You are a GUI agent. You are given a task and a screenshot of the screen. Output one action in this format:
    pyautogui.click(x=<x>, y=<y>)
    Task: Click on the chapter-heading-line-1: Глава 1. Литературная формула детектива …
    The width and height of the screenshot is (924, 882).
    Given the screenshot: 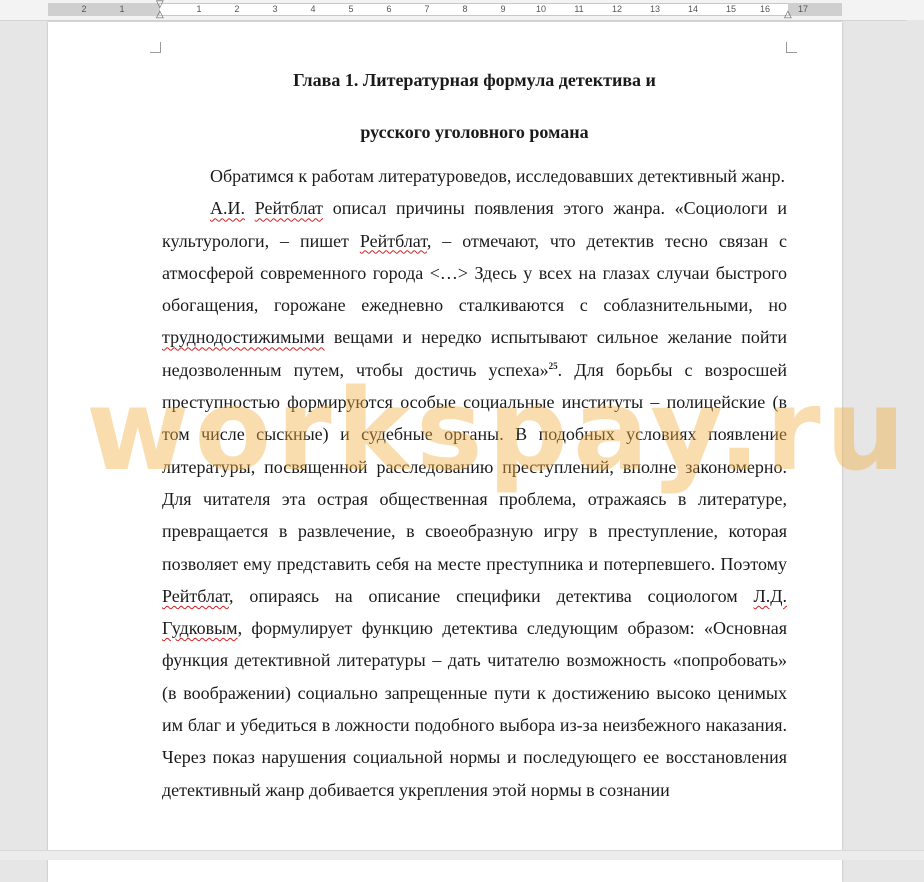 What is the action you would take?
    pyautogui.click(x=474, y=80)
    